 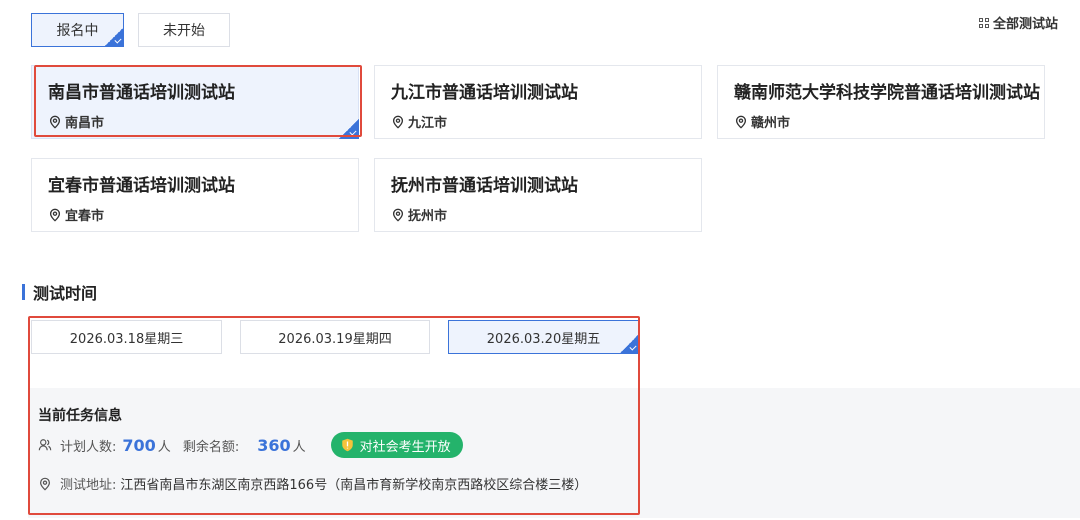 I want to click on station-card-nanchang: 南昌市普通话培训测试站 南昌市, so click(x=195, y=102).